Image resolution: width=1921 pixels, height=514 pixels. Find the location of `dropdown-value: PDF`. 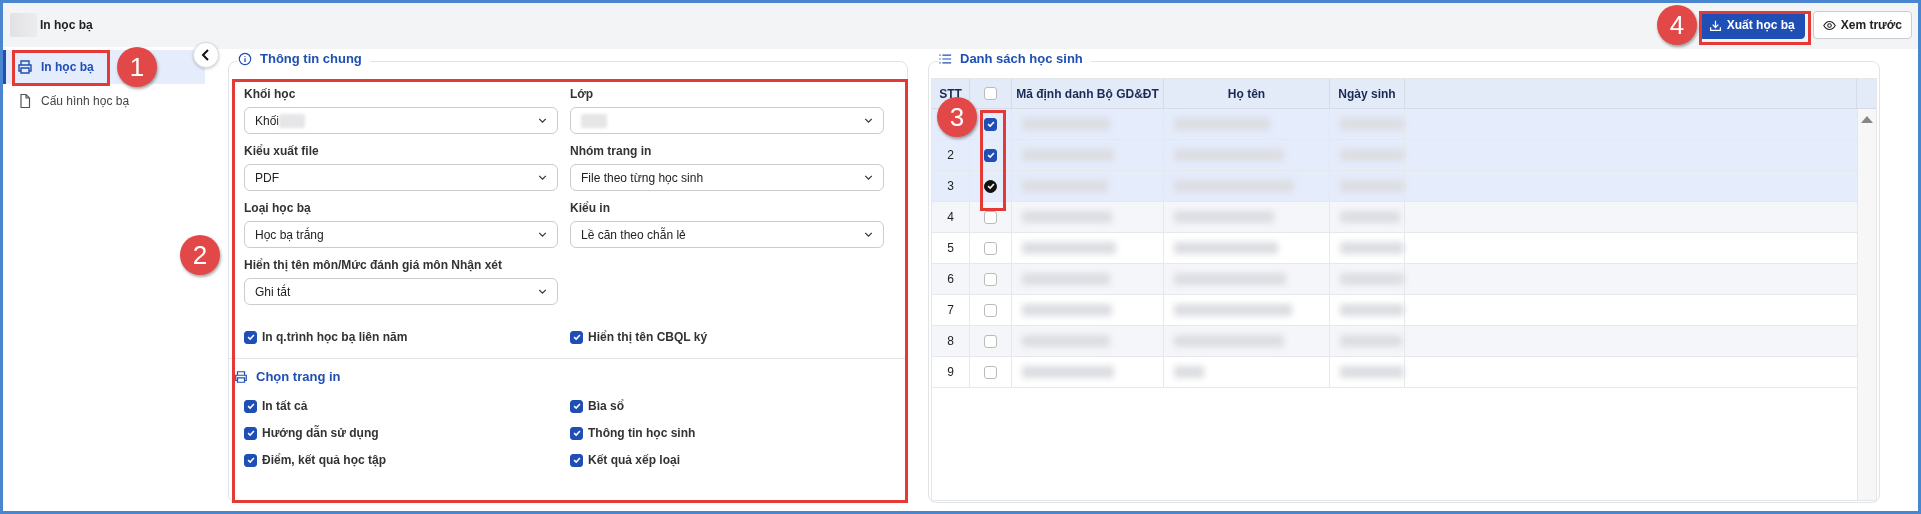

dropdown-value: PDF is located at coordinates (267, 177).